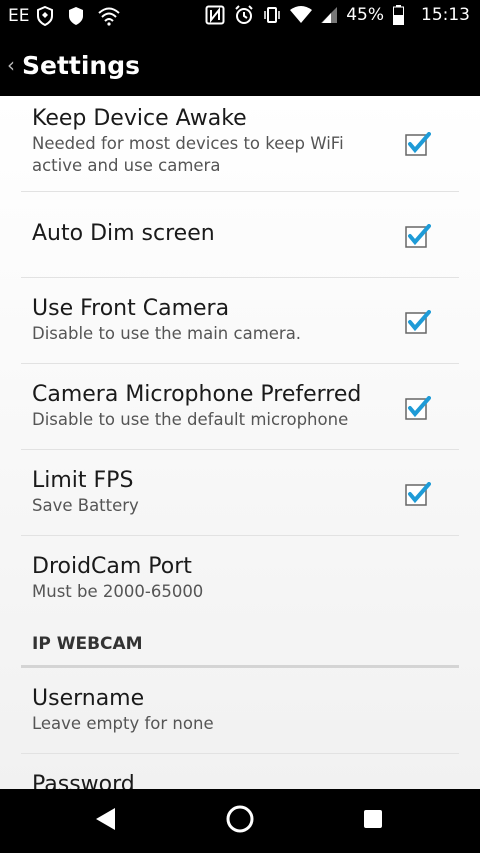  I want to click on setting-limit-fps: Limit FPS Save Battery, so click(240, 493).